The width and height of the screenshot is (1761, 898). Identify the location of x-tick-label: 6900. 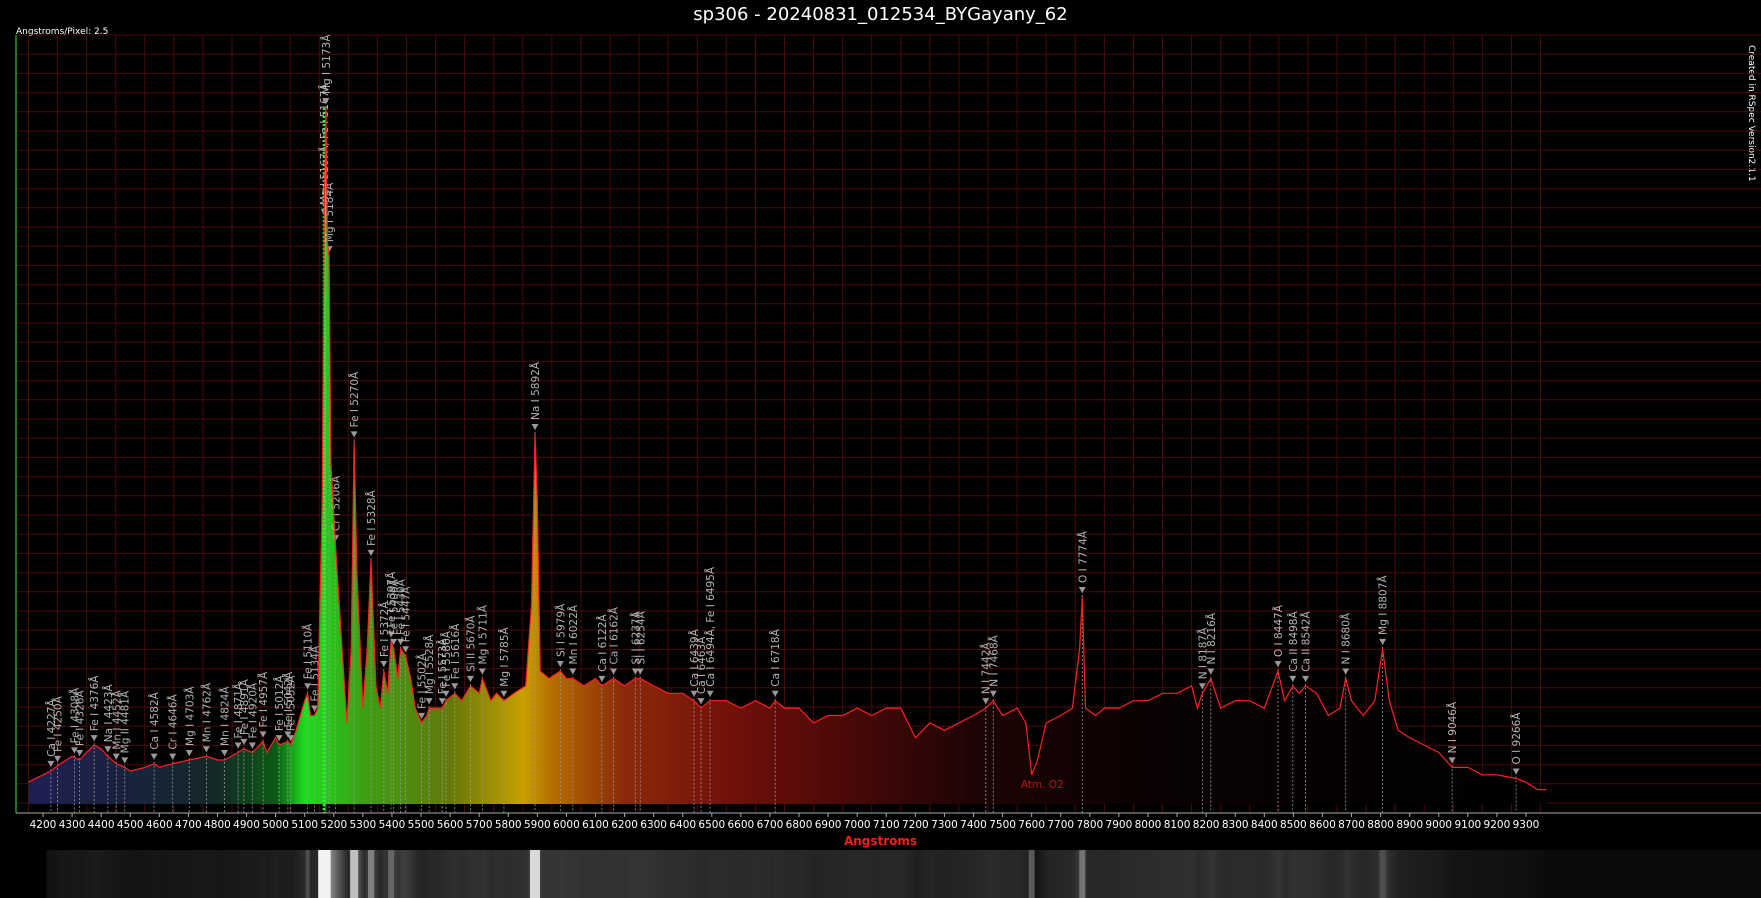
(828, 825).